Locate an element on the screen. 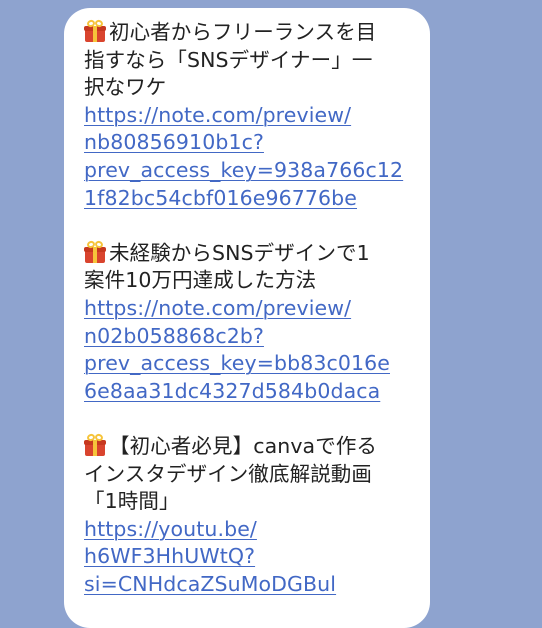 Image resolution: width=542 pixels, height=628 pixels. item-title-line: 指すなら「SNSデザイナー」一 is located at coordinates (228, 59).